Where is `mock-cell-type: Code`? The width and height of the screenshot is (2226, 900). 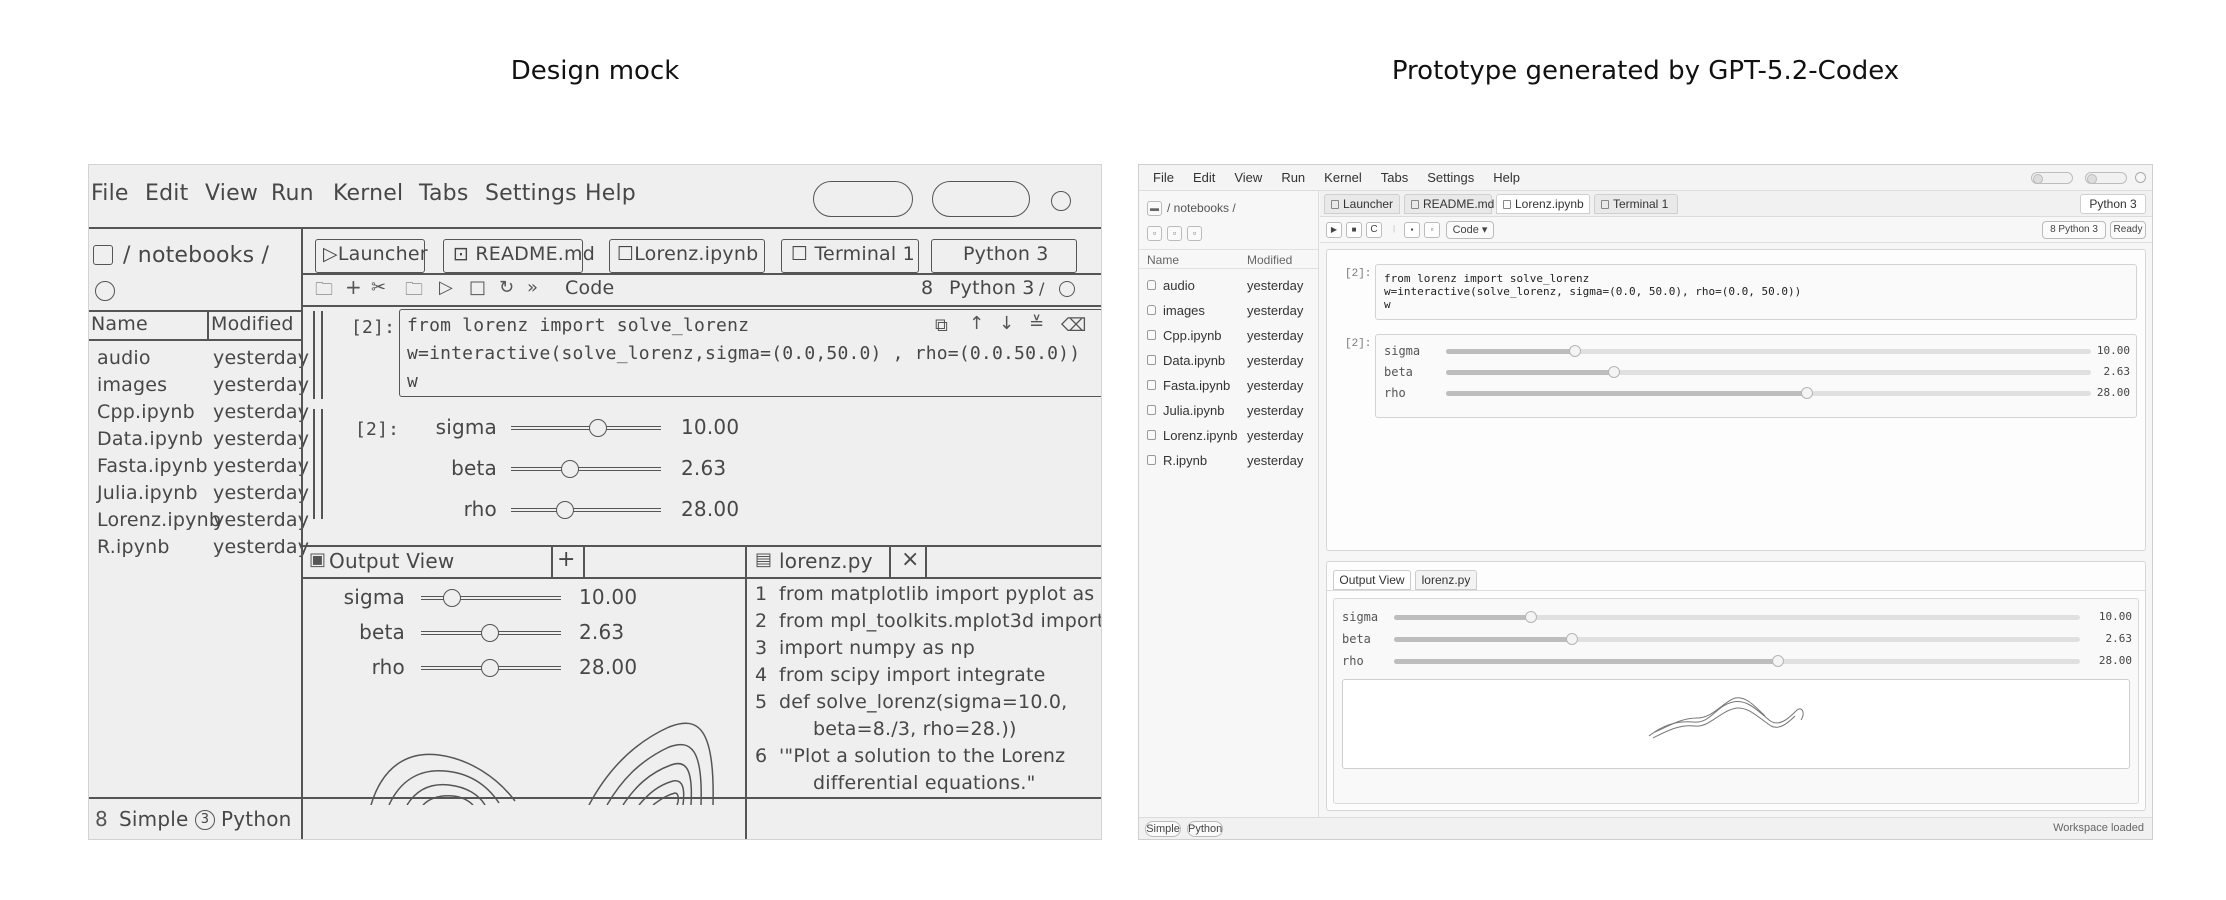
mock-cell-type: Code is located at coordinates (589, 288).